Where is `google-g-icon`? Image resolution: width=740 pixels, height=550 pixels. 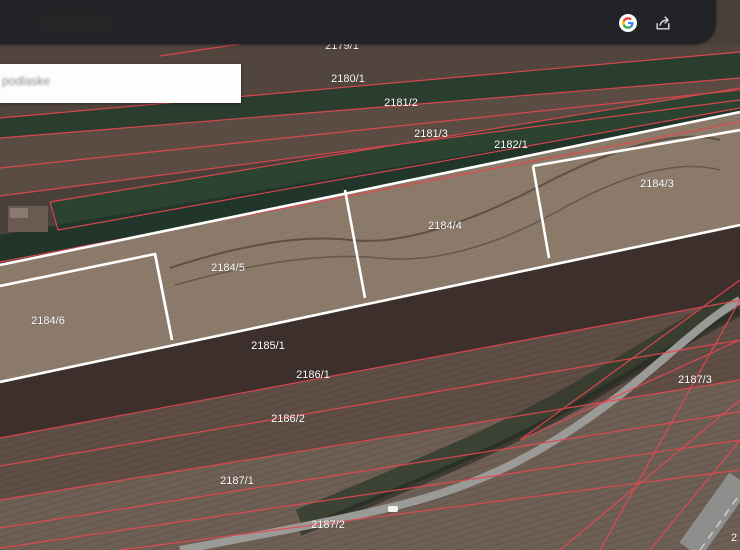 google-g-icon is located at coordinates (628, 23).